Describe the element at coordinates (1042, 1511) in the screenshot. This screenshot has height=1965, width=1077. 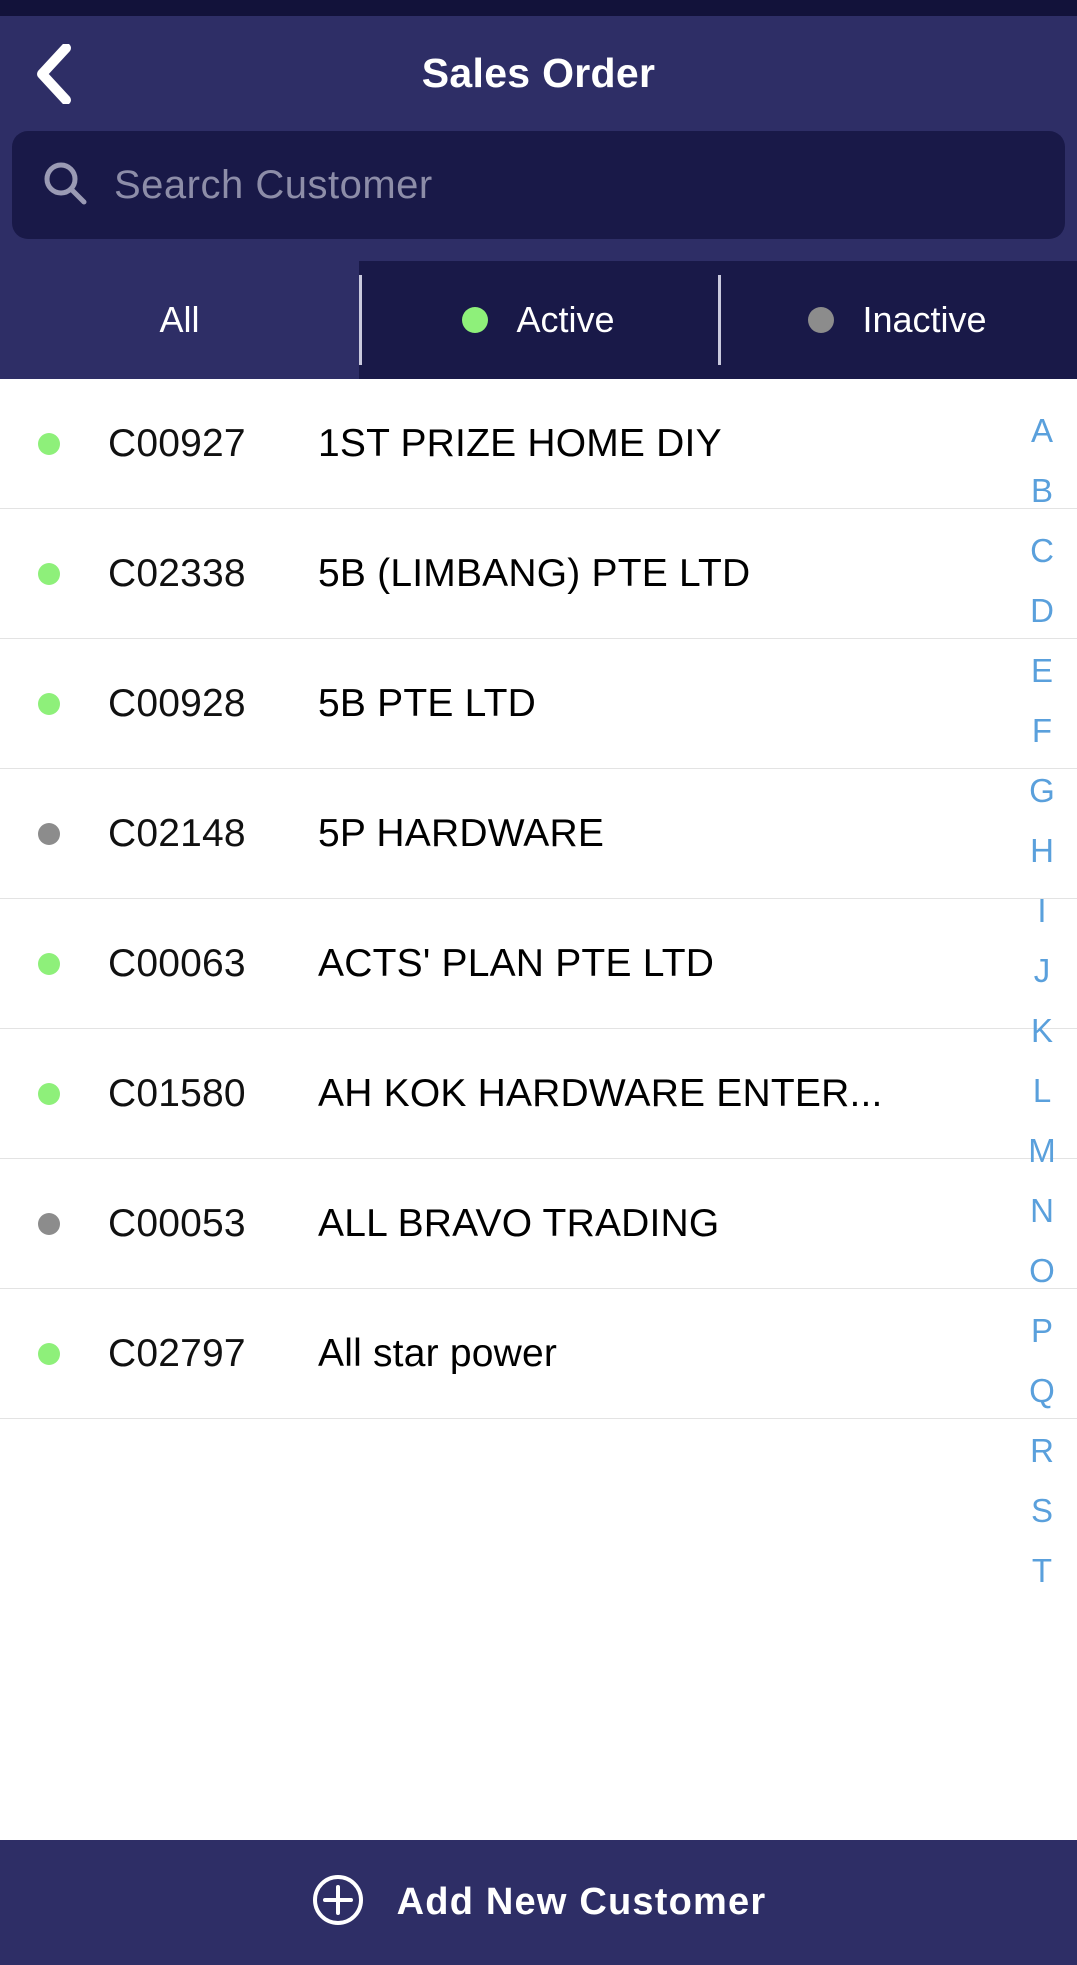
I see `alphabet-index-letter: S` at that location.